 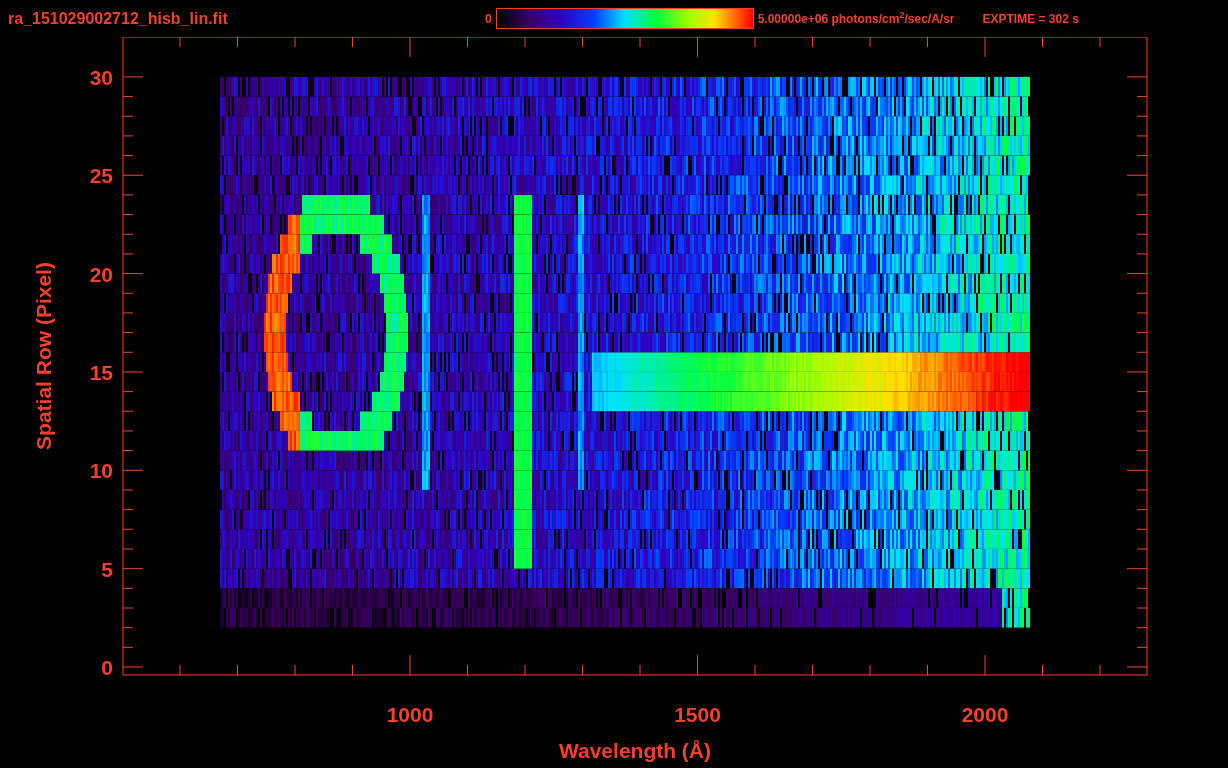 I want to click on y-tick-label: 20, so click(x=101, y=274).